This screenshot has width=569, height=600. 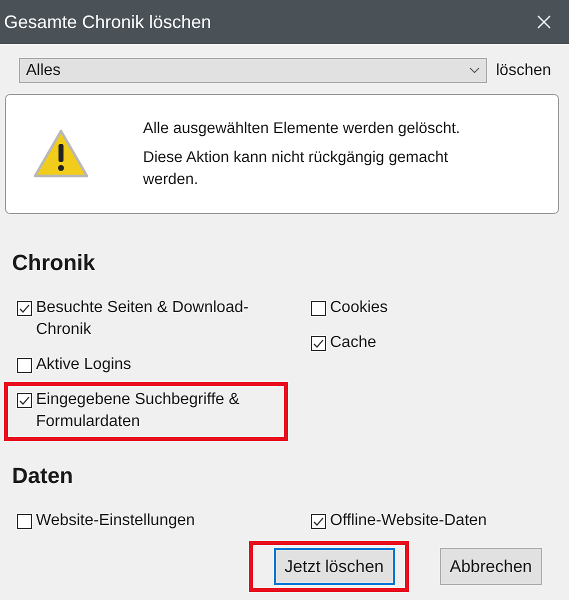 What do you see at coordinates (544, 22) in the screenshot?
I see `close-icon` at bounding box center [544, 22].